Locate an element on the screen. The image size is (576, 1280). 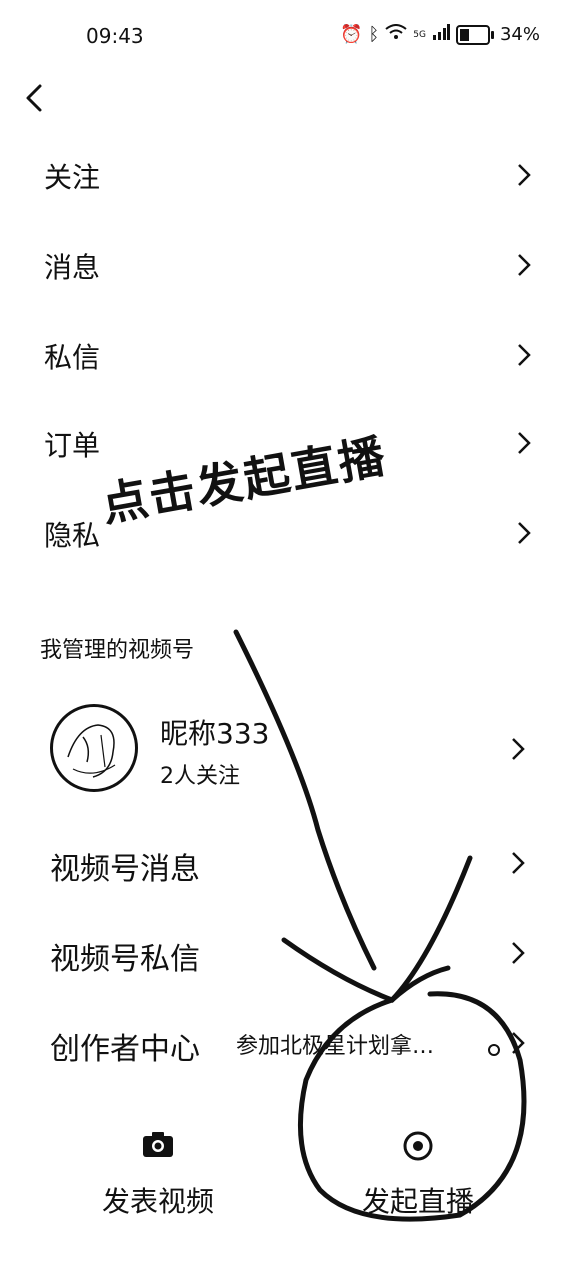
post-video-label: 发表视频 is located at coordinates (157, 1201).